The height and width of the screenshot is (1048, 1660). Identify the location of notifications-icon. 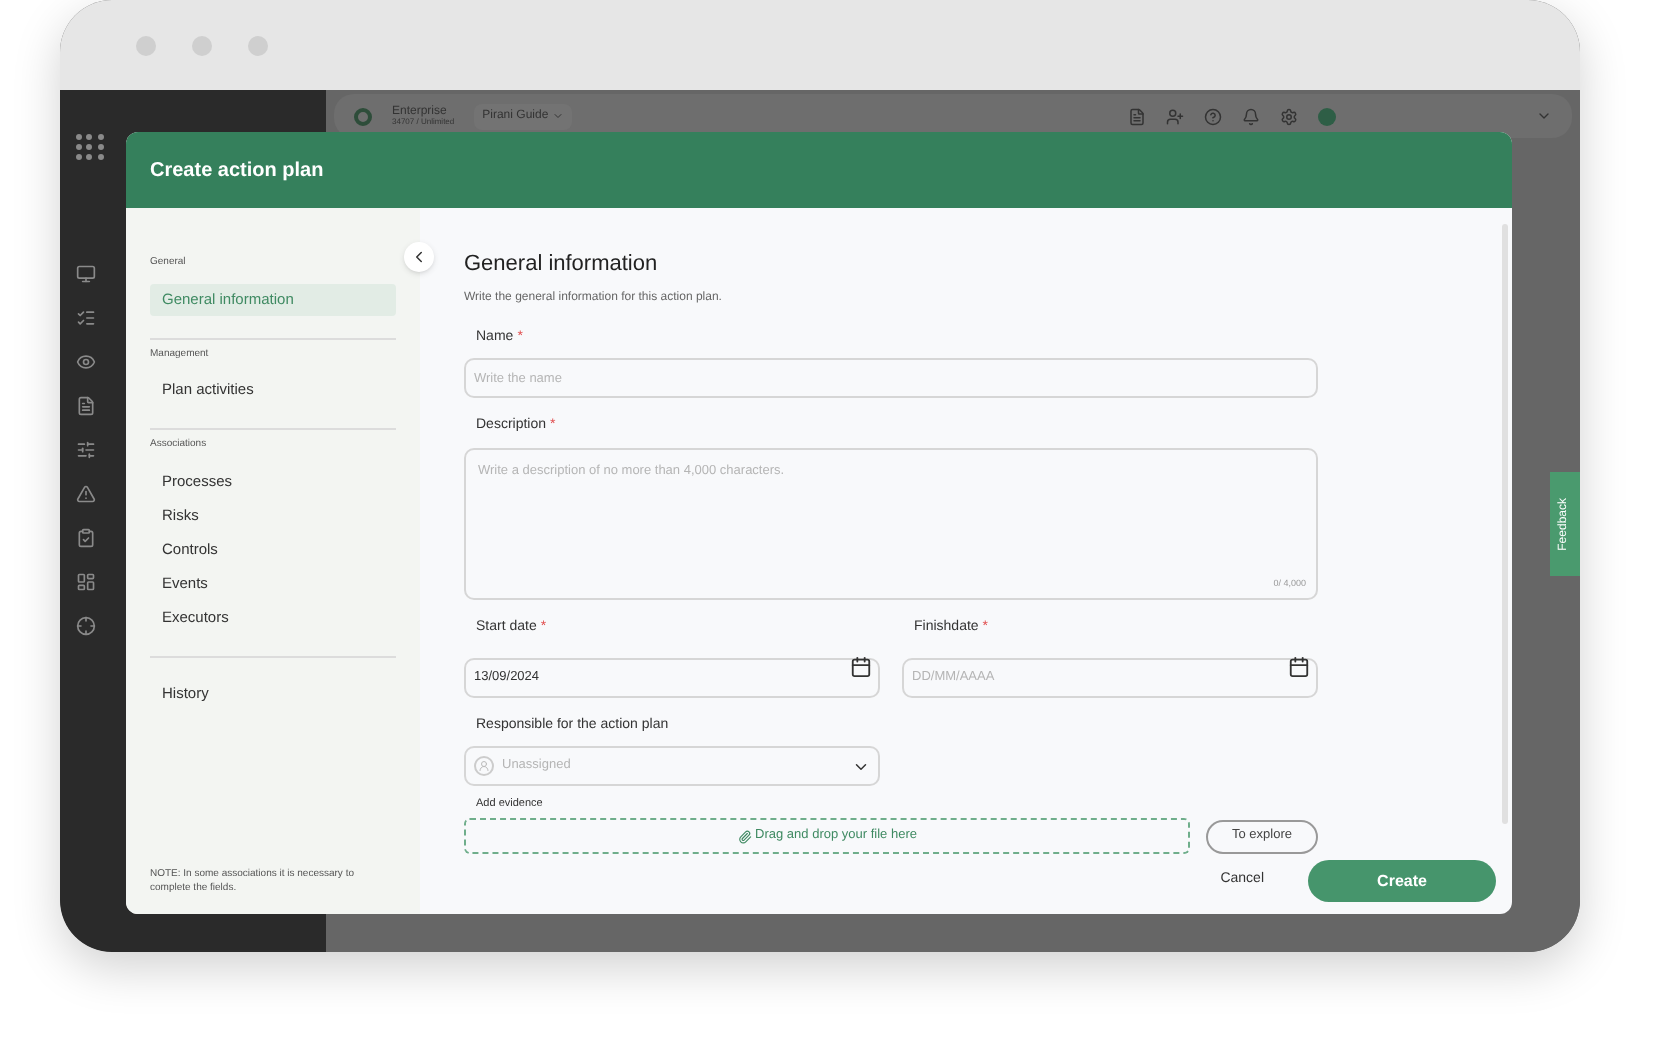
(1251, 116).